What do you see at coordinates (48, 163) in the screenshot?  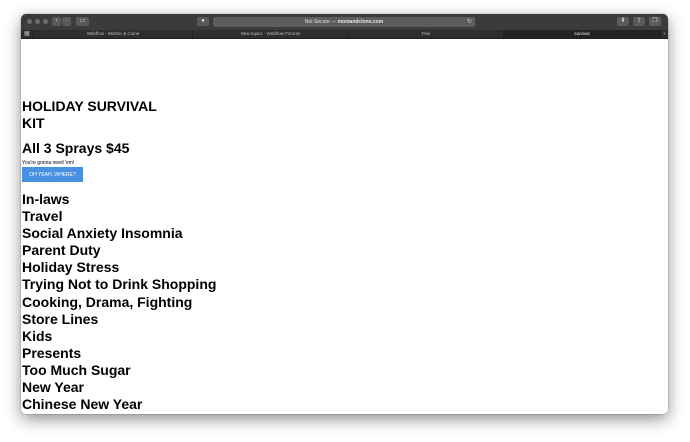 I see `tagline: You're gonna need 'em!` at bounding box center [48, 163].